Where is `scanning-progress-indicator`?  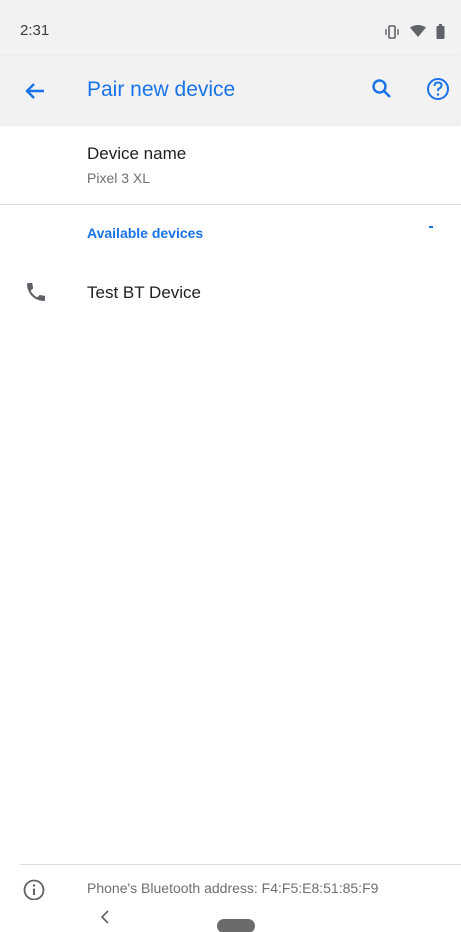 scanning-progress-indicator is located at coordinates (431, 227).